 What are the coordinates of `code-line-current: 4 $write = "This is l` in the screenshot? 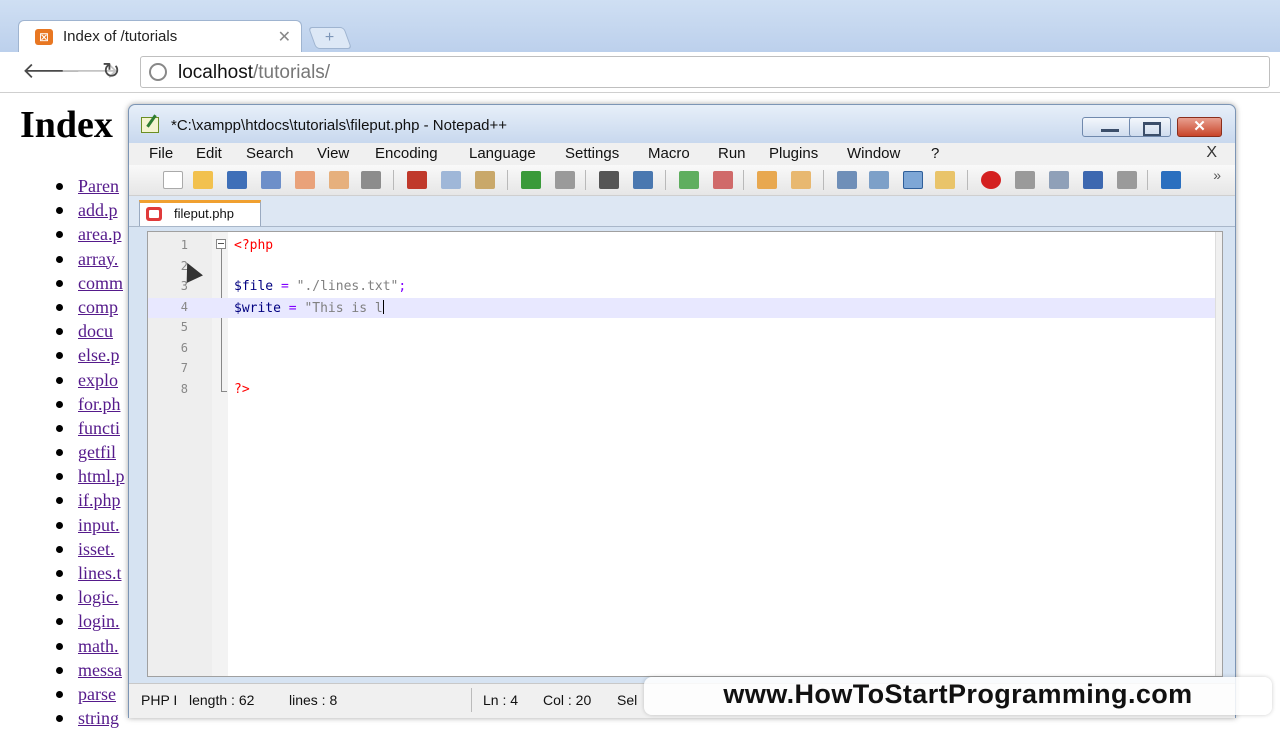 It's located at (685, 307).